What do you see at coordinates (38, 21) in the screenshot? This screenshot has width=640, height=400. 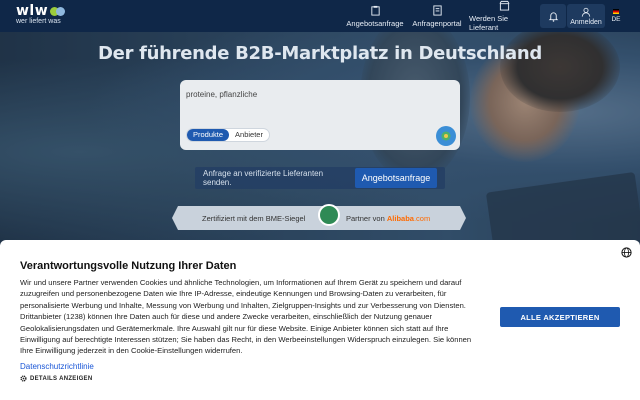 I see `logo-tagline: wer liefert was` at bounding box center [38, 21].